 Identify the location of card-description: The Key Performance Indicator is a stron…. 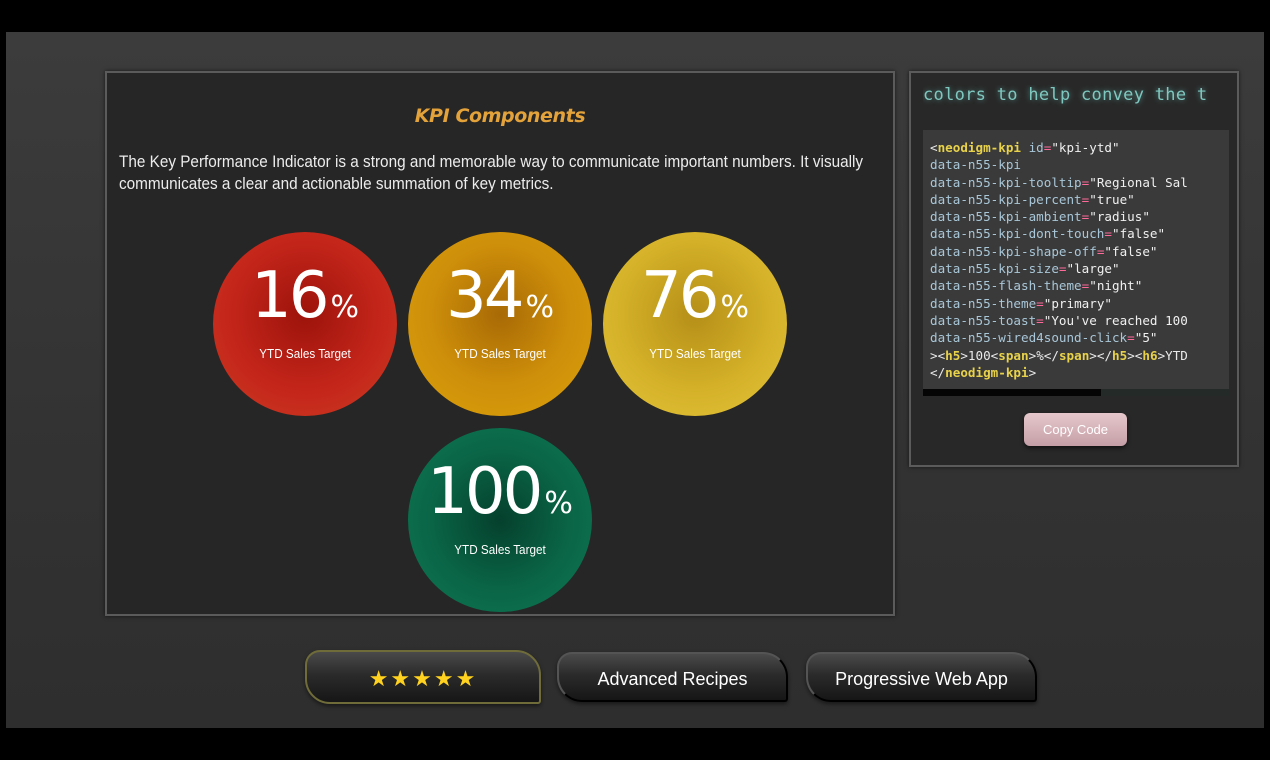
(491, 172).